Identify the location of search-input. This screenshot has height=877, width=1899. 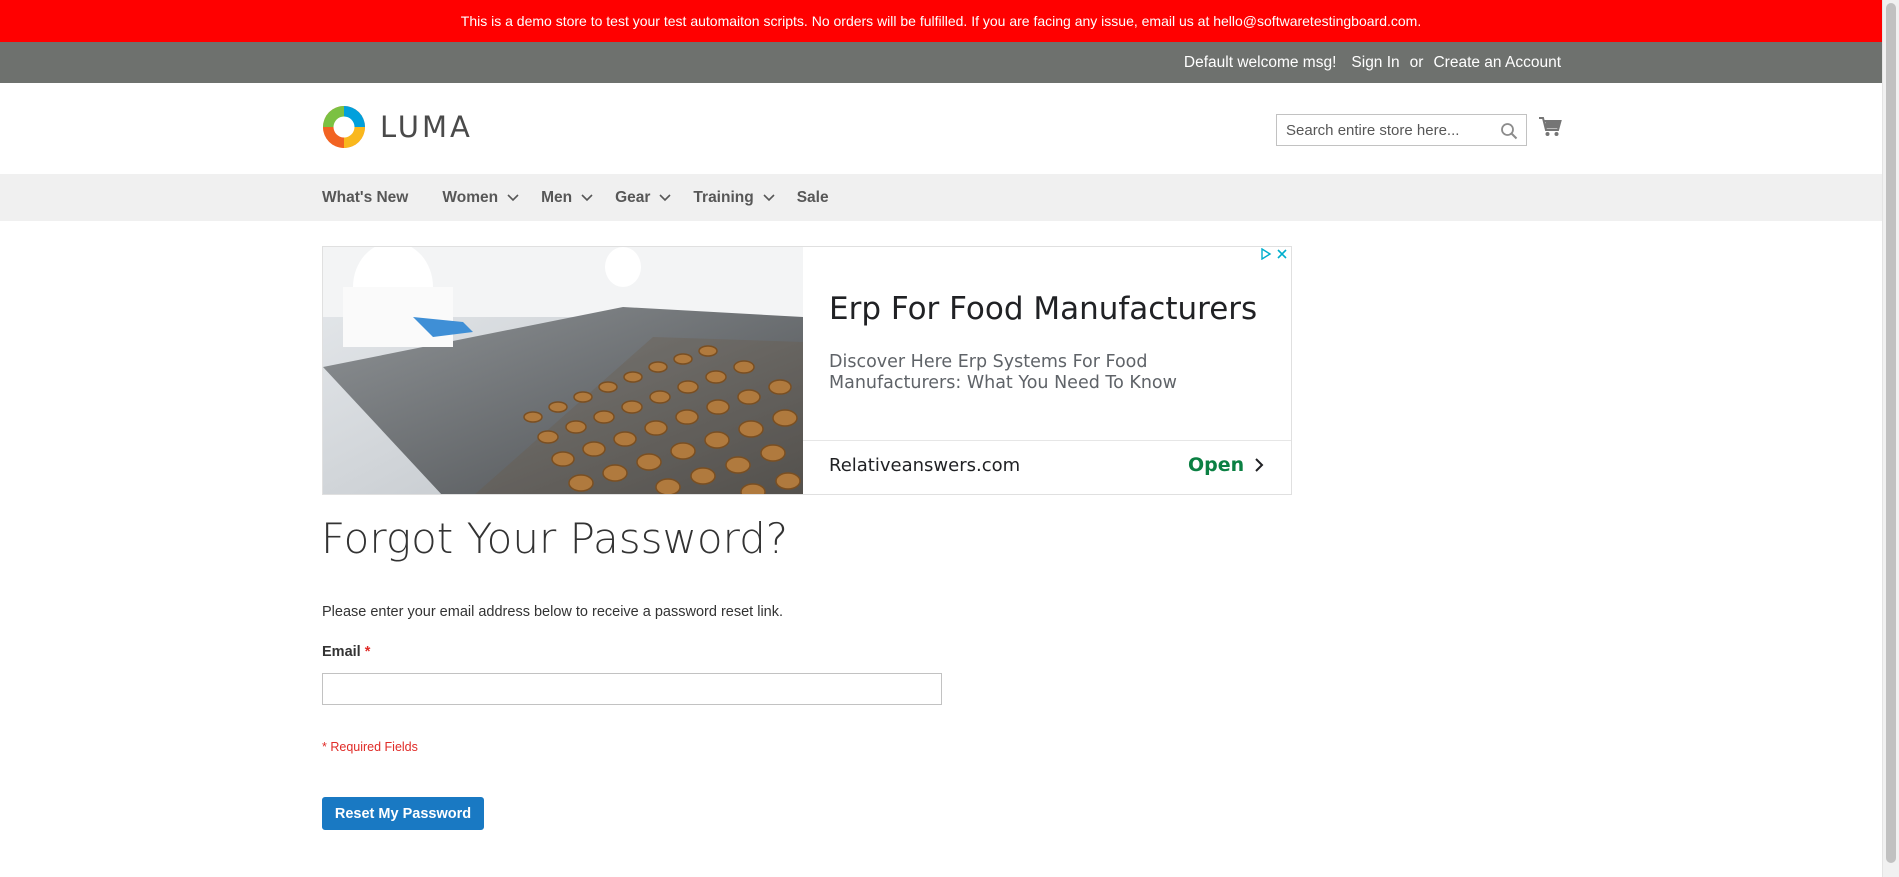
(1401, 130).